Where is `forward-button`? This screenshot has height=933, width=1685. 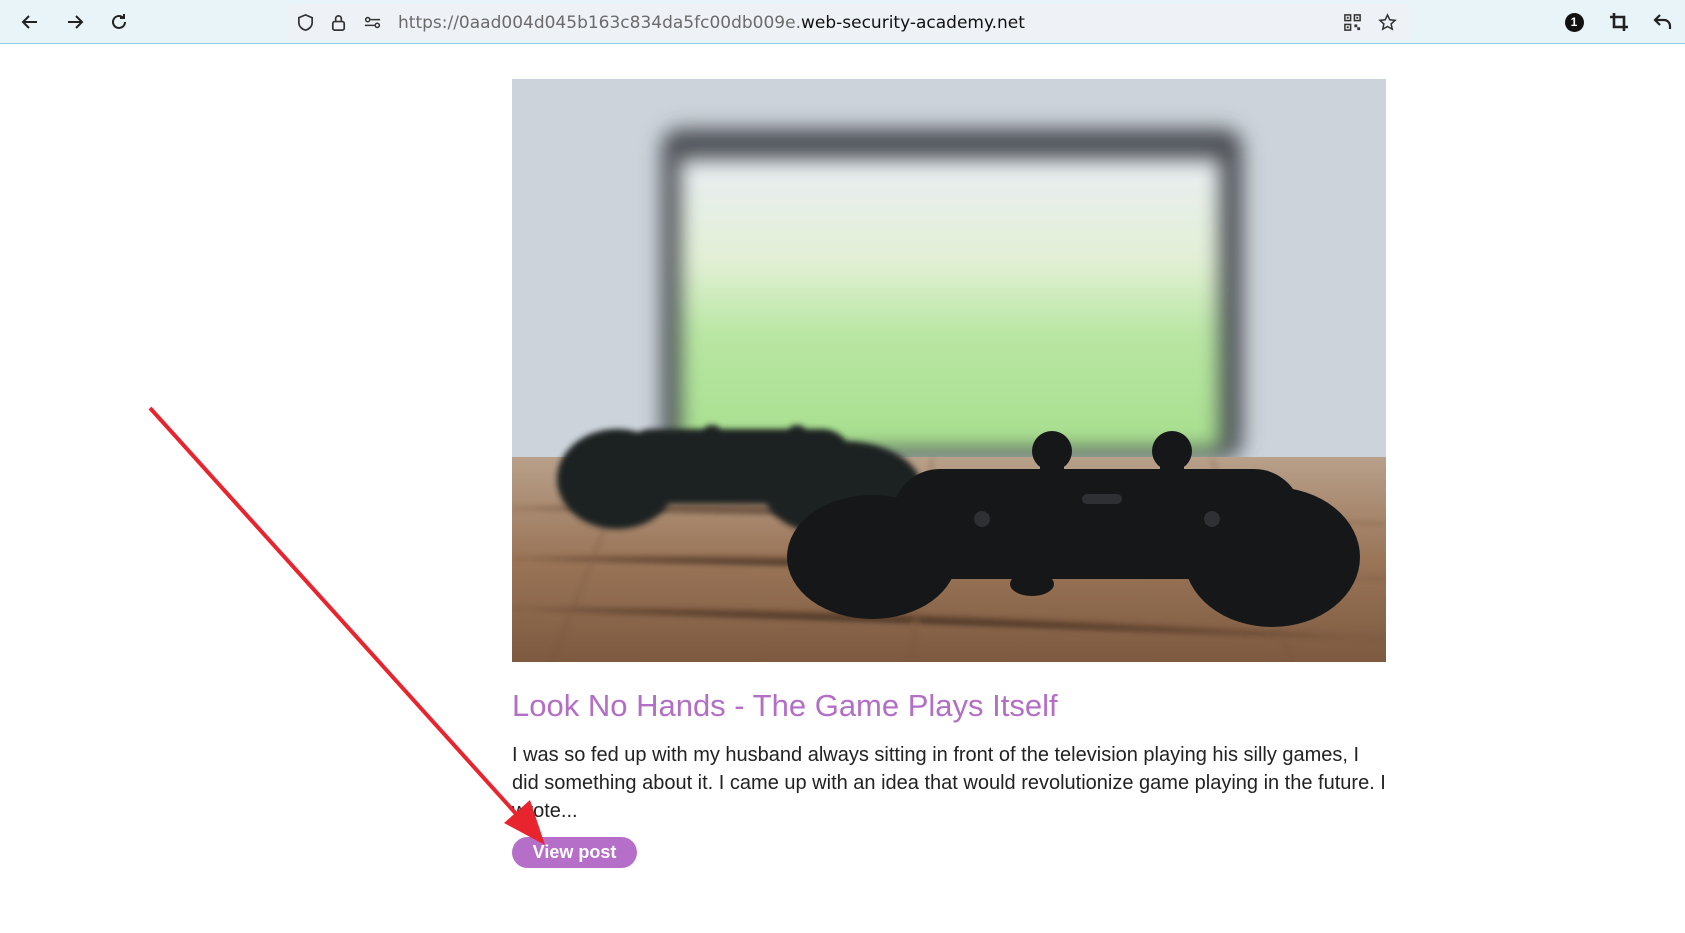
forward-button is located at coordinates (75, 22).